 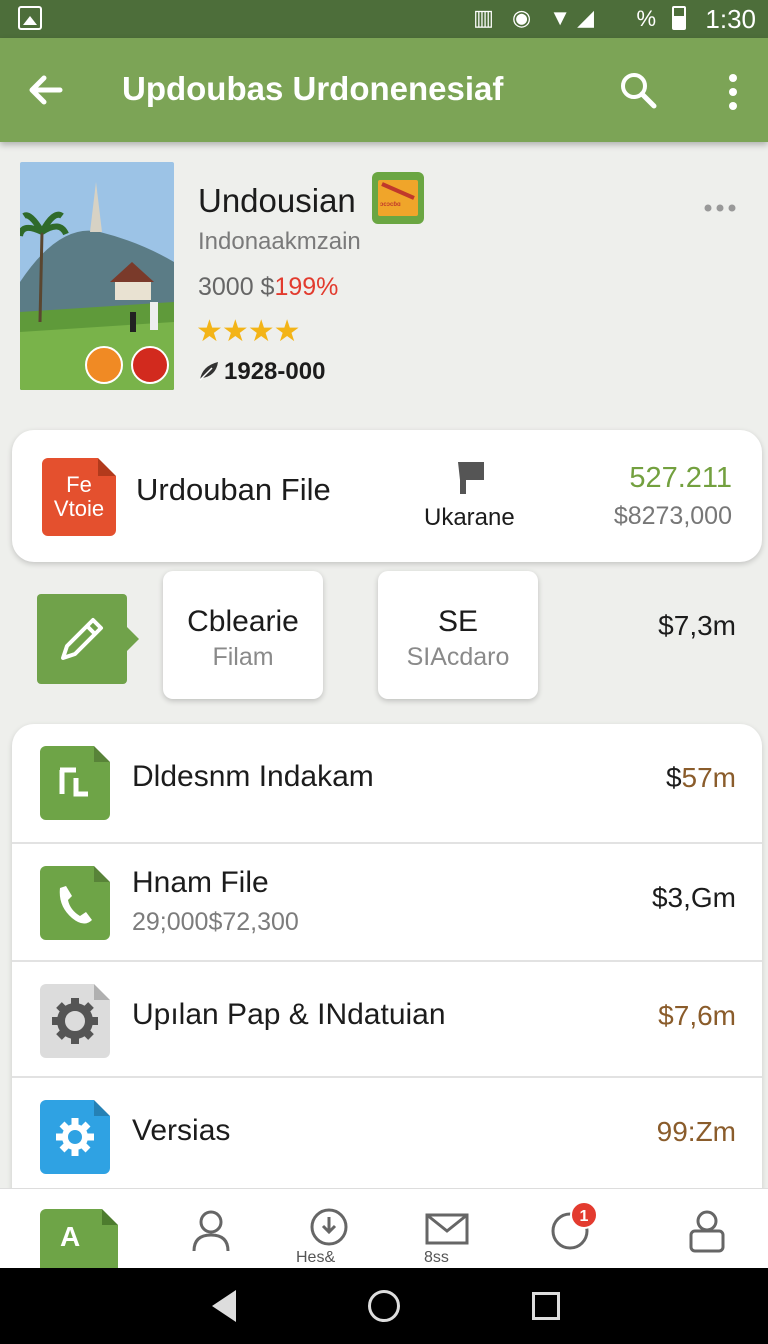 I want to click on pencil-icon, so click(x=82, y=639).